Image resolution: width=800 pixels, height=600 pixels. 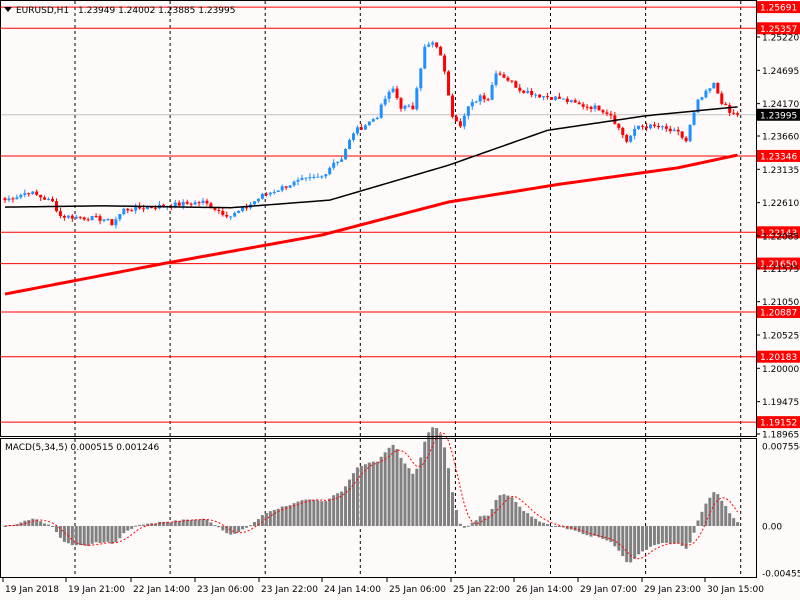 I want to click on dropdown-triangle-icon, so click(x=8, y=9).